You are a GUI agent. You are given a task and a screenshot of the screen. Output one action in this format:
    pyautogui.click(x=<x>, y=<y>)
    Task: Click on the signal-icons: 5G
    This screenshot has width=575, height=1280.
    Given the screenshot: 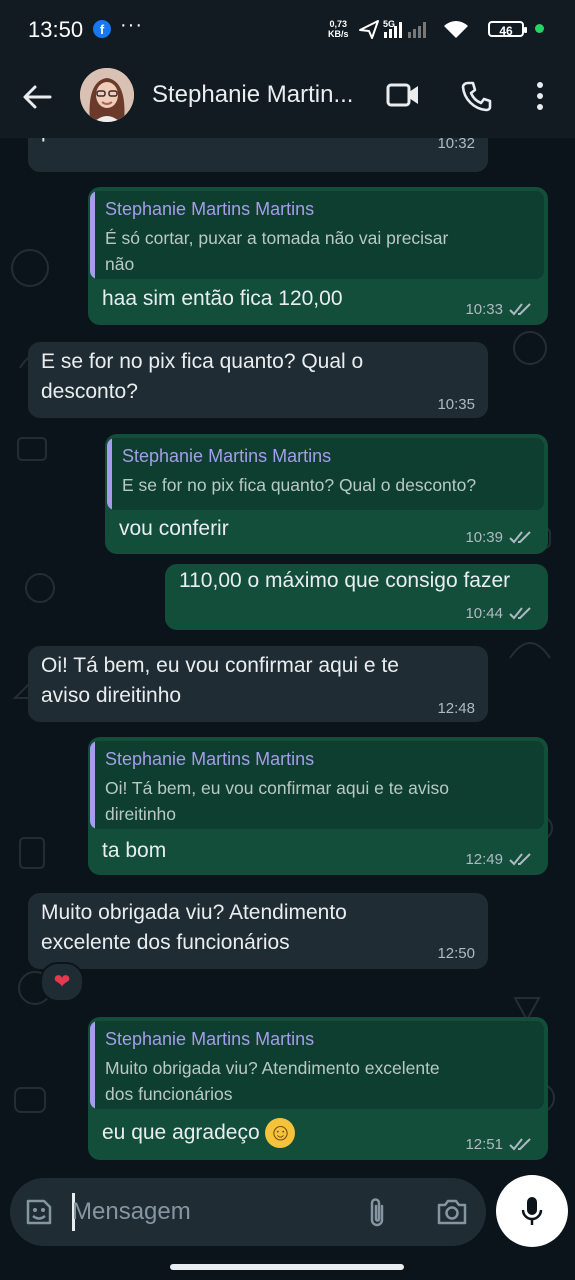 What is the action you would take?
    pyautogui.click(x=413, y=29)
    